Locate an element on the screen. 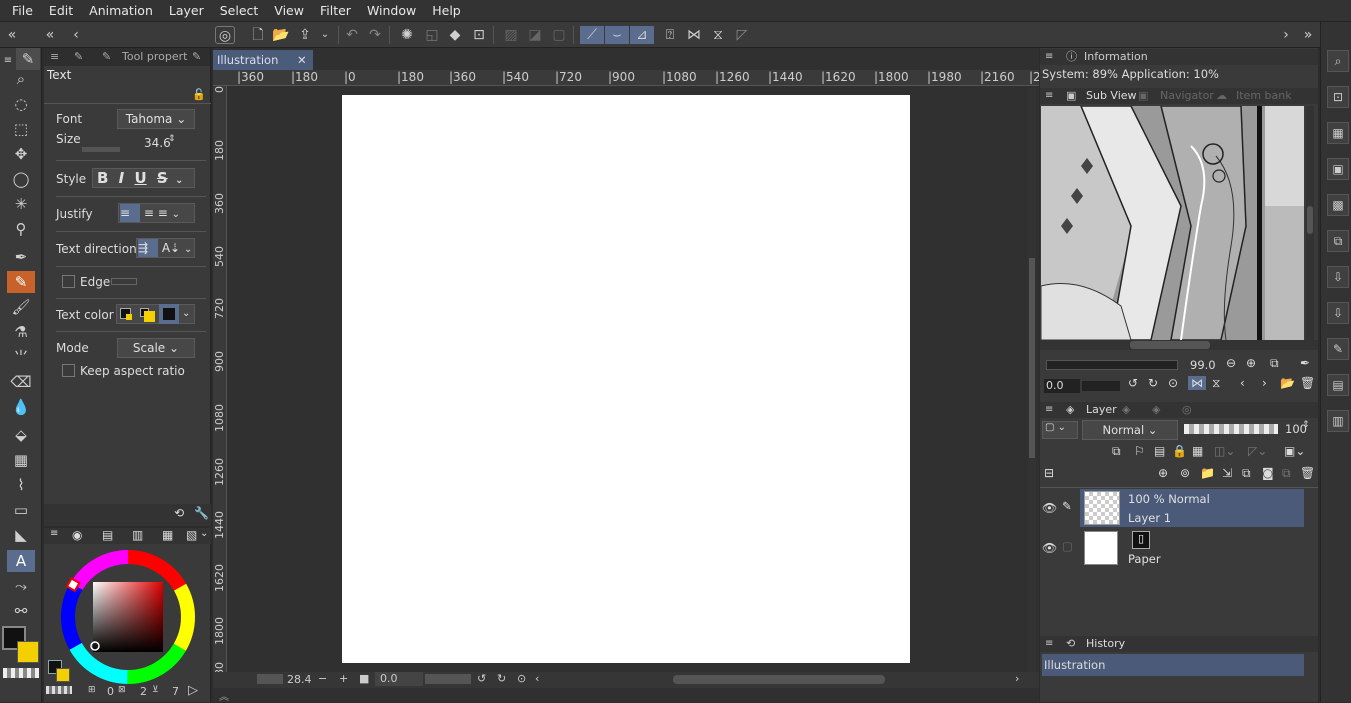 This screenshot has height=703, width=1351. reset-icon: ⟲ is located at coordinates (179, 513).